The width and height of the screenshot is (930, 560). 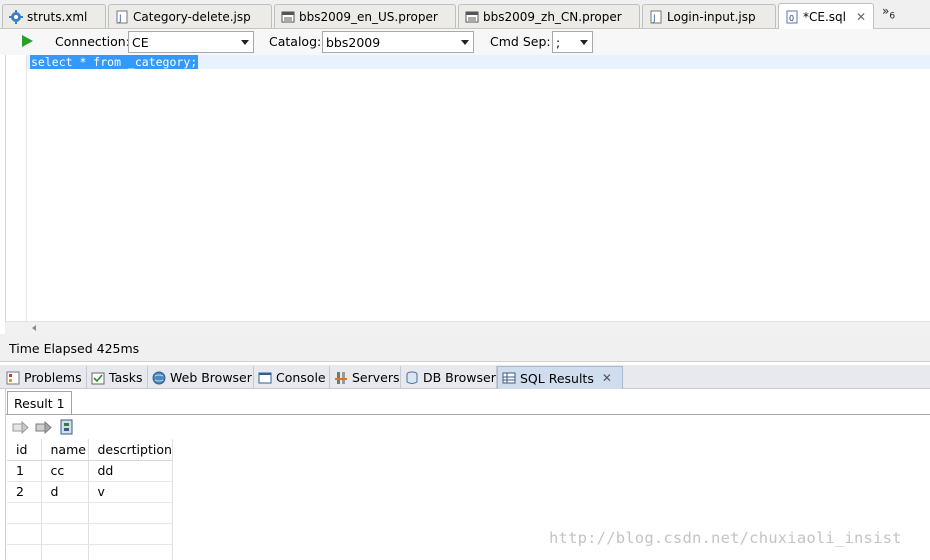 What do you see at coordinates (520, 41) in the screenshot?
I see `cmd-sep-label: Cmd Sep:` at bounding box center [520, 41].